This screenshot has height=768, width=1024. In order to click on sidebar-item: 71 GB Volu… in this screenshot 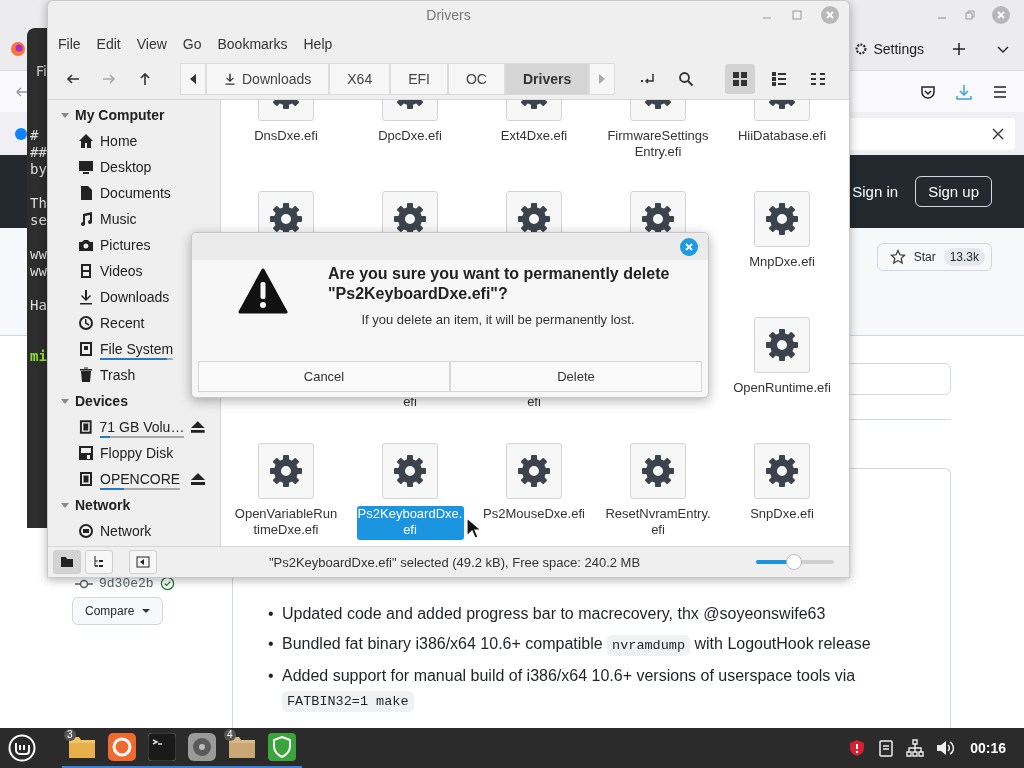, I will do `click(142, 427)`.